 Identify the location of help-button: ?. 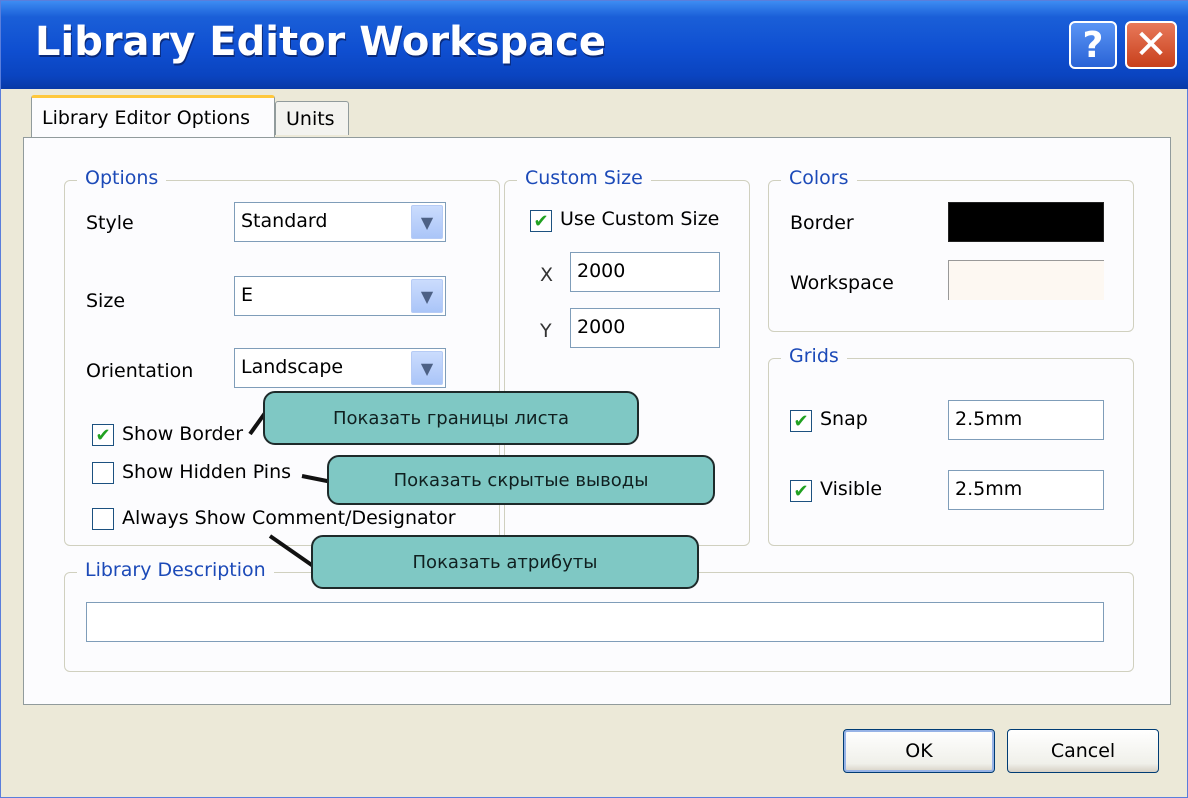
(1093, 45).